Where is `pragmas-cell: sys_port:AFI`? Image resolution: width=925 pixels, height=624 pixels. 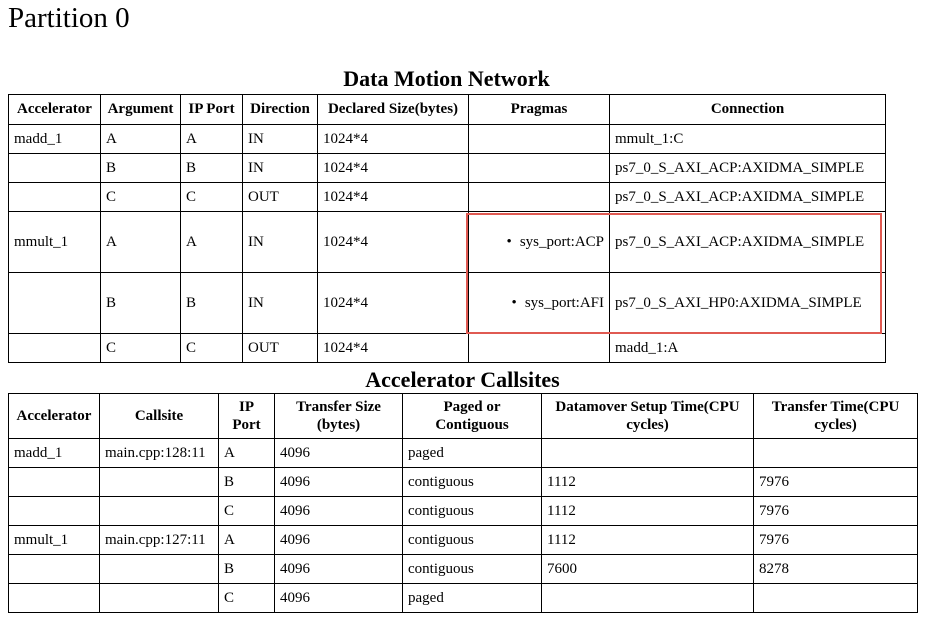
pragmas-cell: sys_port:AFI is located at coordinates (539, 303).